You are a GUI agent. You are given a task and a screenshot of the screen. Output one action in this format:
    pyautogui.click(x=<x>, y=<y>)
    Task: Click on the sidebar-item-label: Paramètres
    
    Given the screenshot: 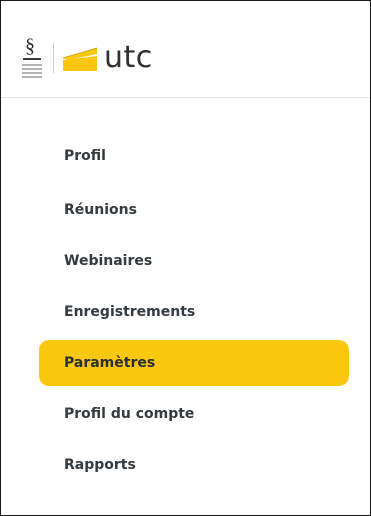 What is the action you would take?
    pyautogui.click(x=110, y=363)
    